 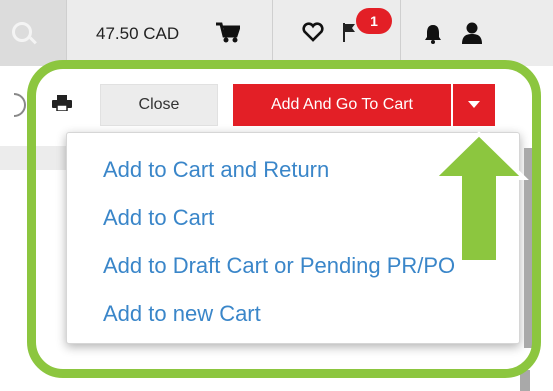 I want to click on user-icon, so click(x=472, y=33).